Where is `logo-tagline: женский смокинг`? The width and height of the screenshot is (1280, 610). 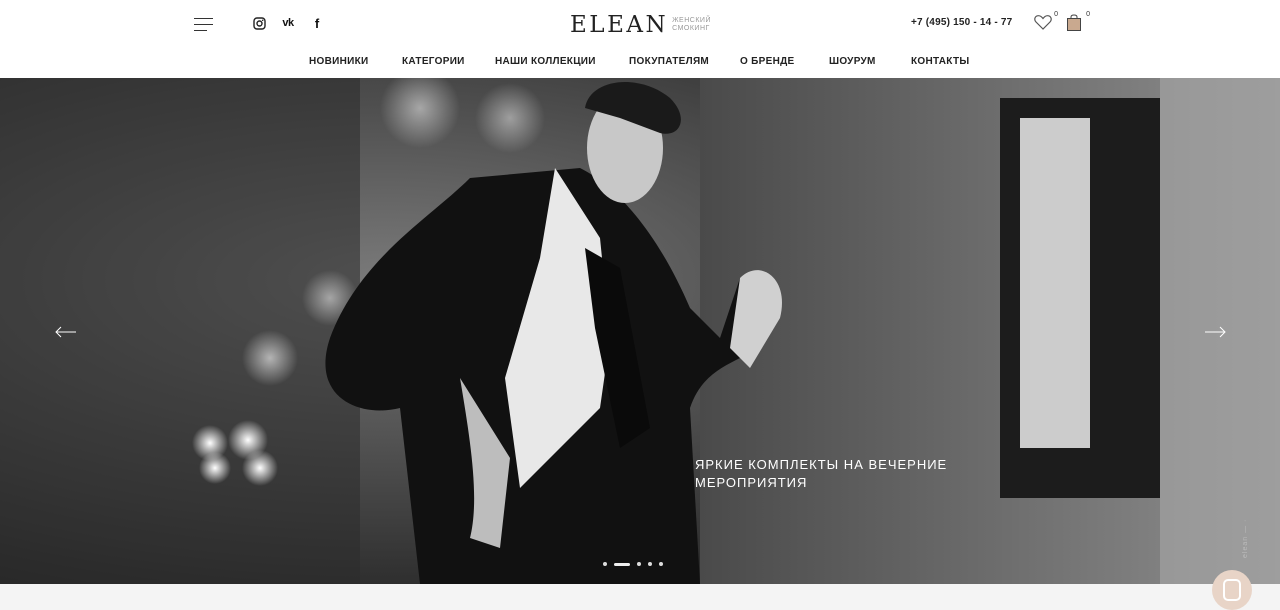 logo-tagline: женский смокинг is located at coordinates (691, 25).